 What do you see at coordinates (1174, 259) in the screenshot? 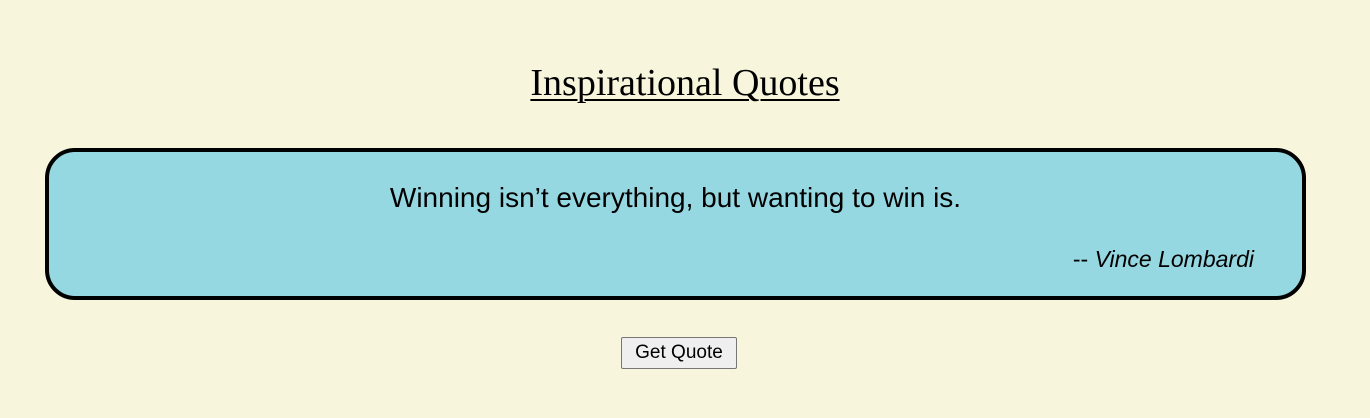
I see `quote-author: Vince Lombardi` at bounding box center [1174, 259].